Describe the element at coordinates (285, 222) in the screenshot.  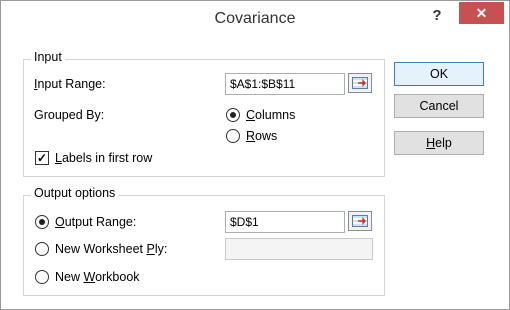
I see `output-range-field: $D$1` at that location.